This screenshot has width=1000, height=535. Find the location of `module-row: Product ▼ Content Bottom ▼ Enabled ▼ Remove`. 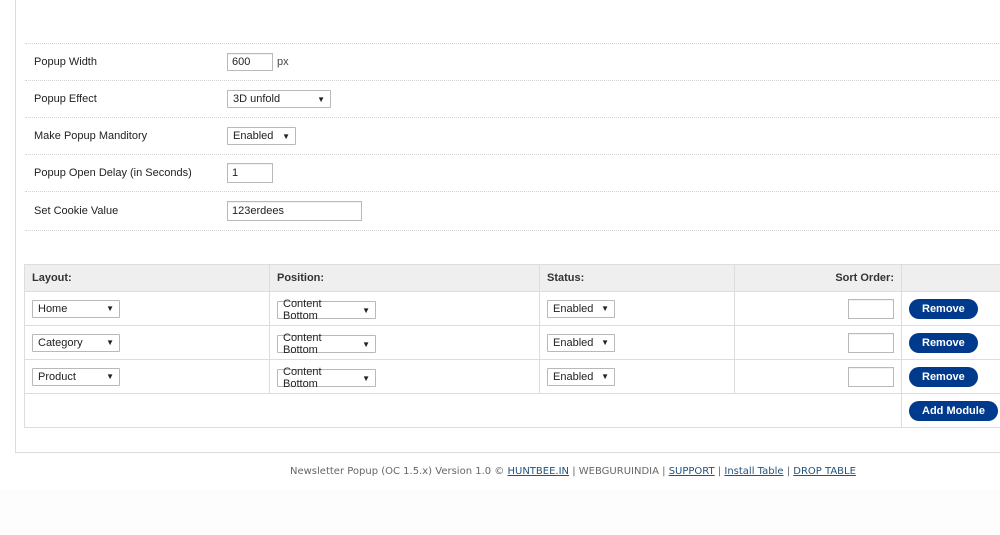

module-row: Product ▼ Content Bottom ▼ Enabled ▼ Remove is located at coordinates (512, 376).